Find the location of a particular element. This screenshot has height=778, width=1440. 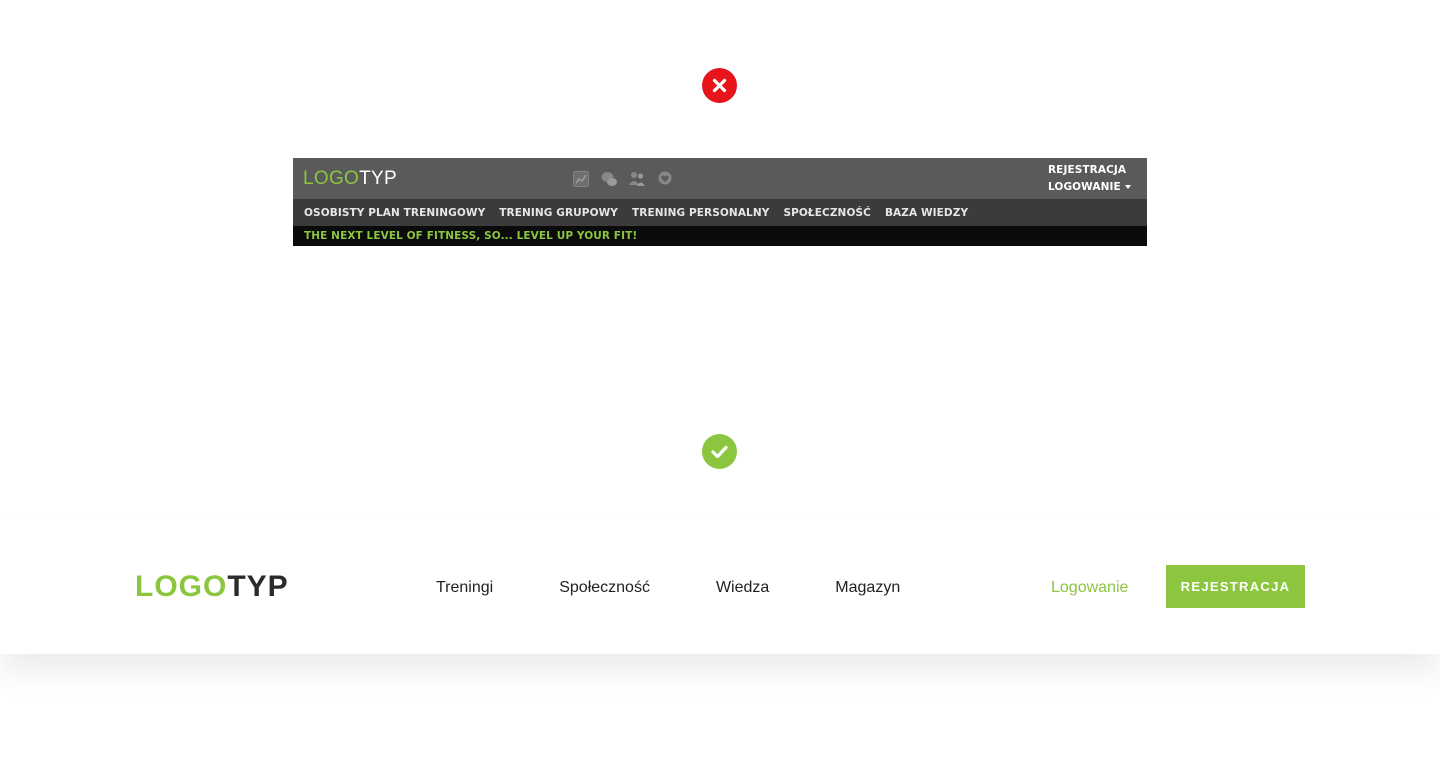

nav-item-magazine: Magazyn is located at coordinates (867, 588).